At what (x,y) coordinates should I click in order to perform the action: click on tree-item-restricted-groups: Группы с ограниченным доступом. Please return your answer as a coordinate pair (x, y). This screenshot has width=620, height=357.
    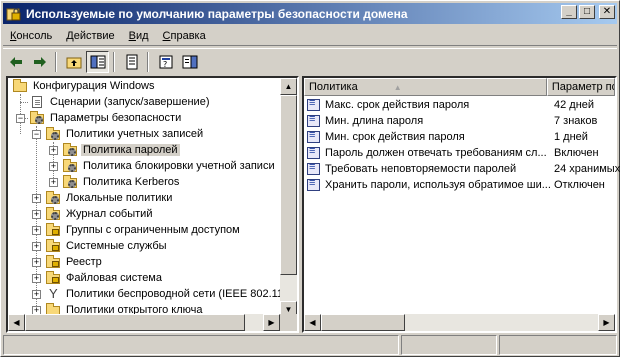
    Looking at the image, I should click on (143, 230).